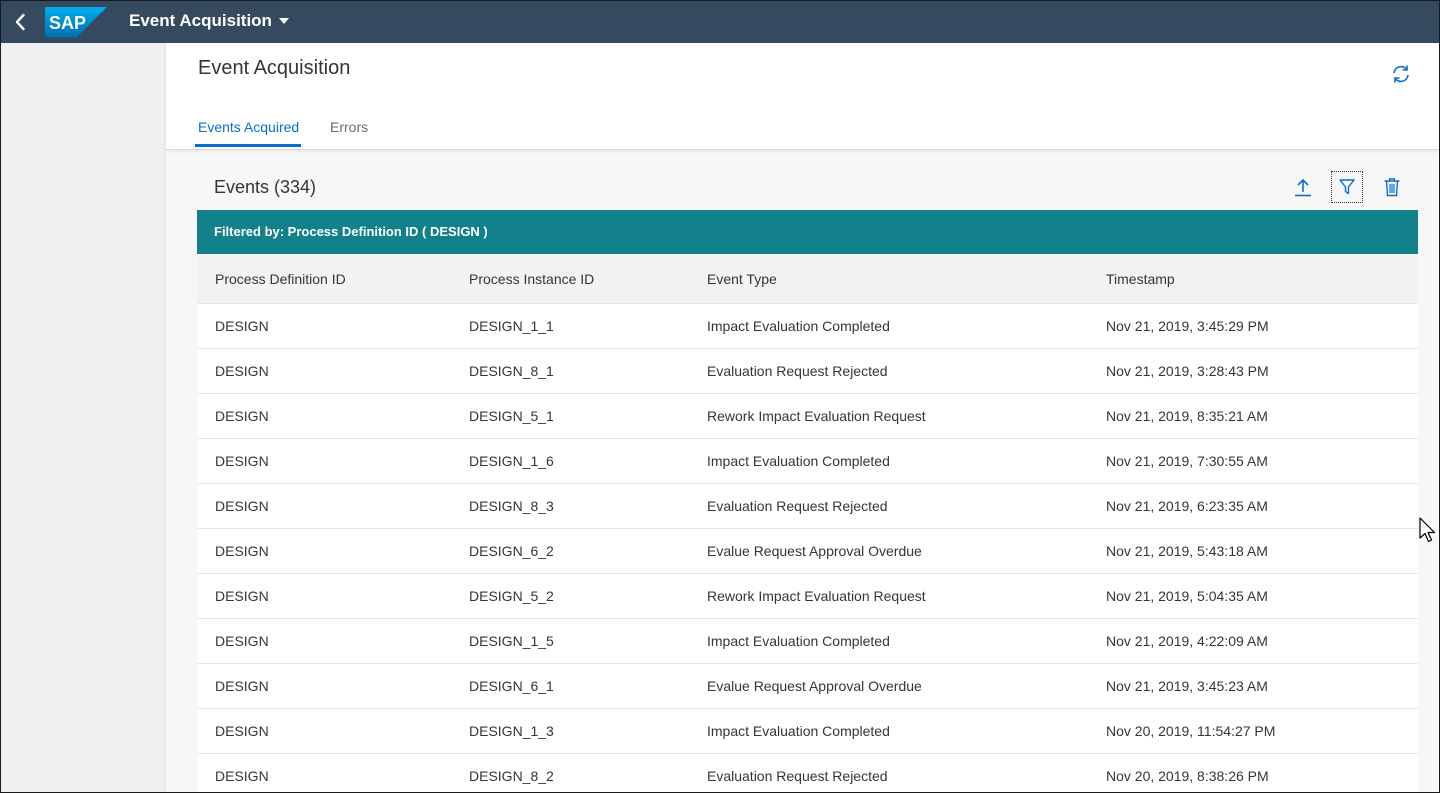 Image resolution: width=1440 pixels, height=793 pixels. What do you see at coordinates (1187, 686) in the screenshot?
I see `cell-timestamp: Nov 21, 2019, 3:45:23 AM` at bounding box center [1187, 686].